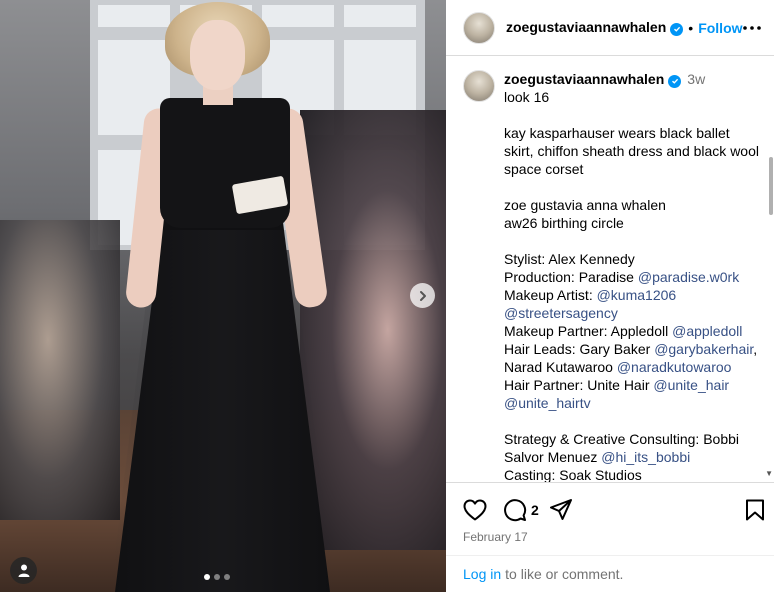 This screenshot has height=592, width=774. I want to click on credit-hair-leads-2: Narad Kutawaroo @naradkutowaroo, so click(618, 367).